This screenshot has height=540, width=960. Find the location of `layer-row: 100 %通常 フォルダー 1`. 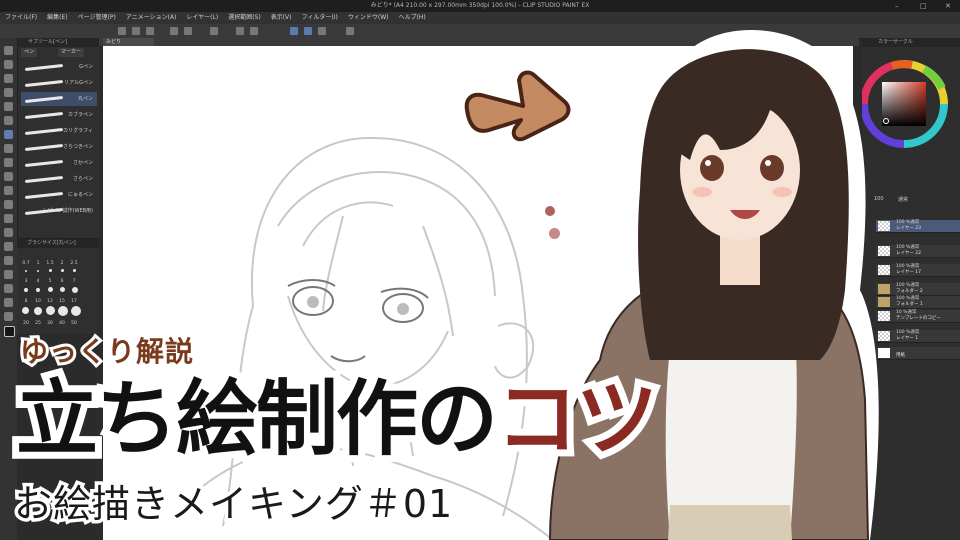

layer-row: 100 %通常 フォルダー 1 is located at coordinates (918, 302).